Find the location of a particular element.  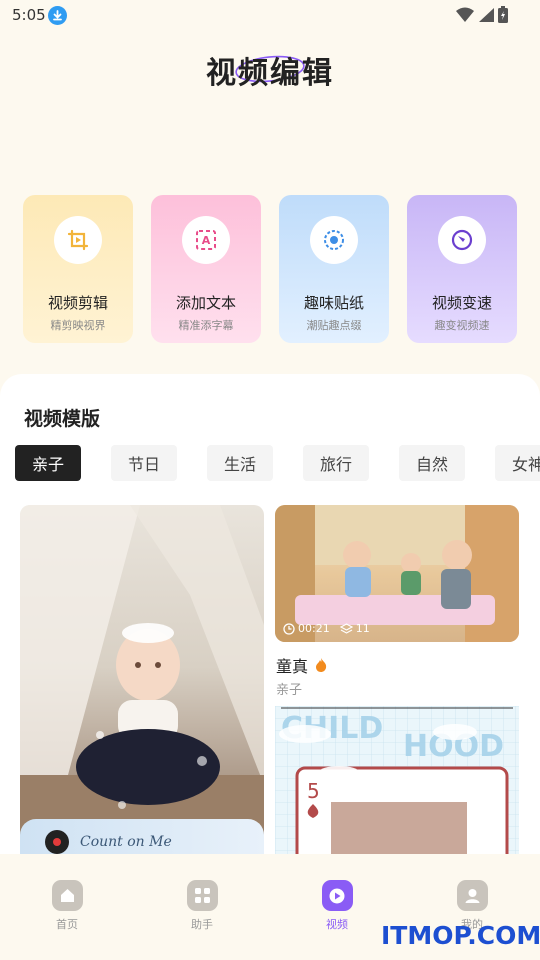

page-title: 视频编辑 is located at coordinates (270, 73).